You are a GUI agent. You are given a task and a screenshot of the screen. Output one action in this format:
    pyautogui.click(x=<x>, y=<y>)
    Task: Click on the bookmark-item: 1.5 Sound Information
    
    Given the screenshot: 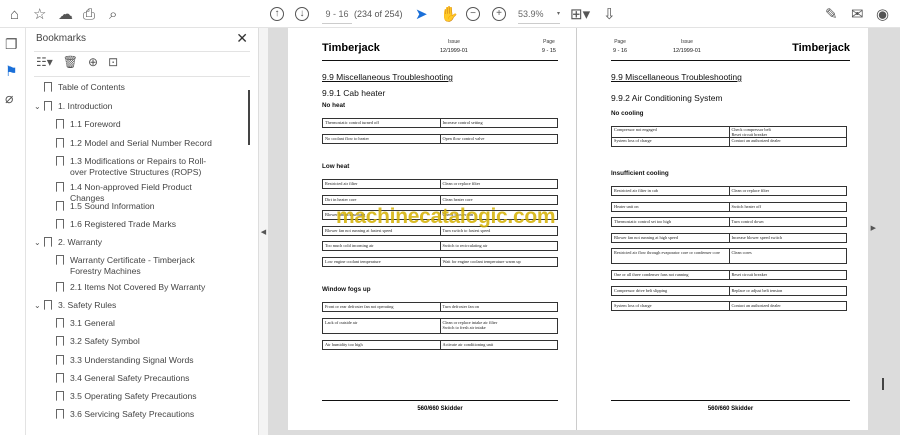 What is the action you would take?
    pyautogui.click(x=136, y=206)
    